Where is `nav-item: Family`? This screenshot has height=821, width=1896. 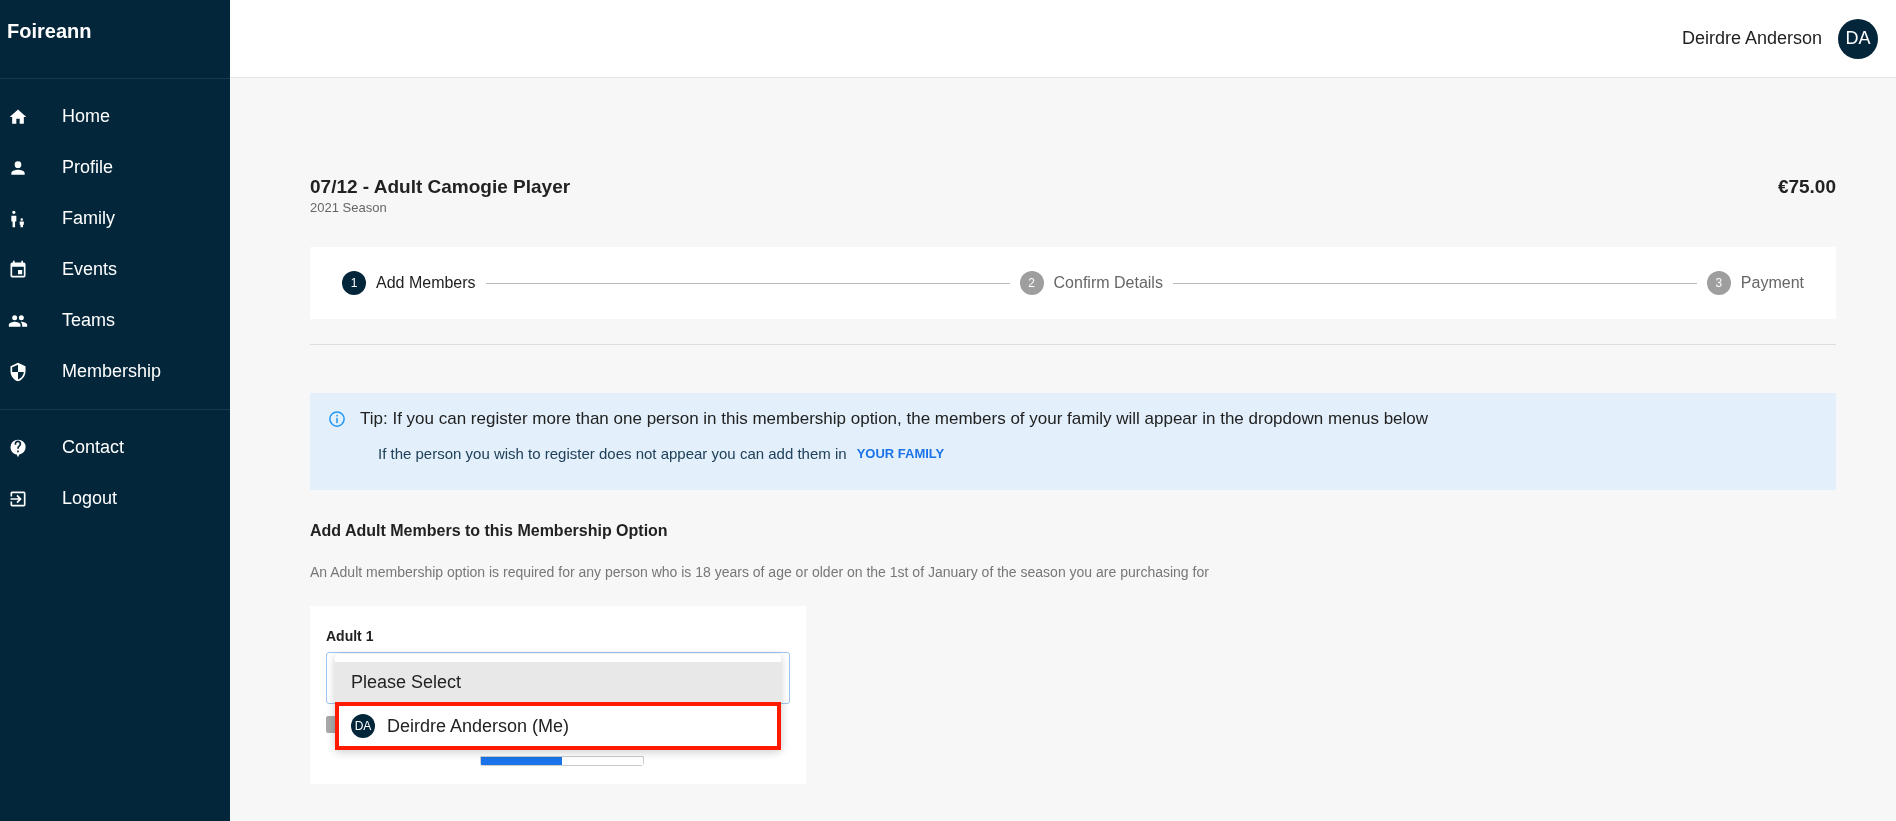
nav-item: Family is located at coordinates (115, 218).